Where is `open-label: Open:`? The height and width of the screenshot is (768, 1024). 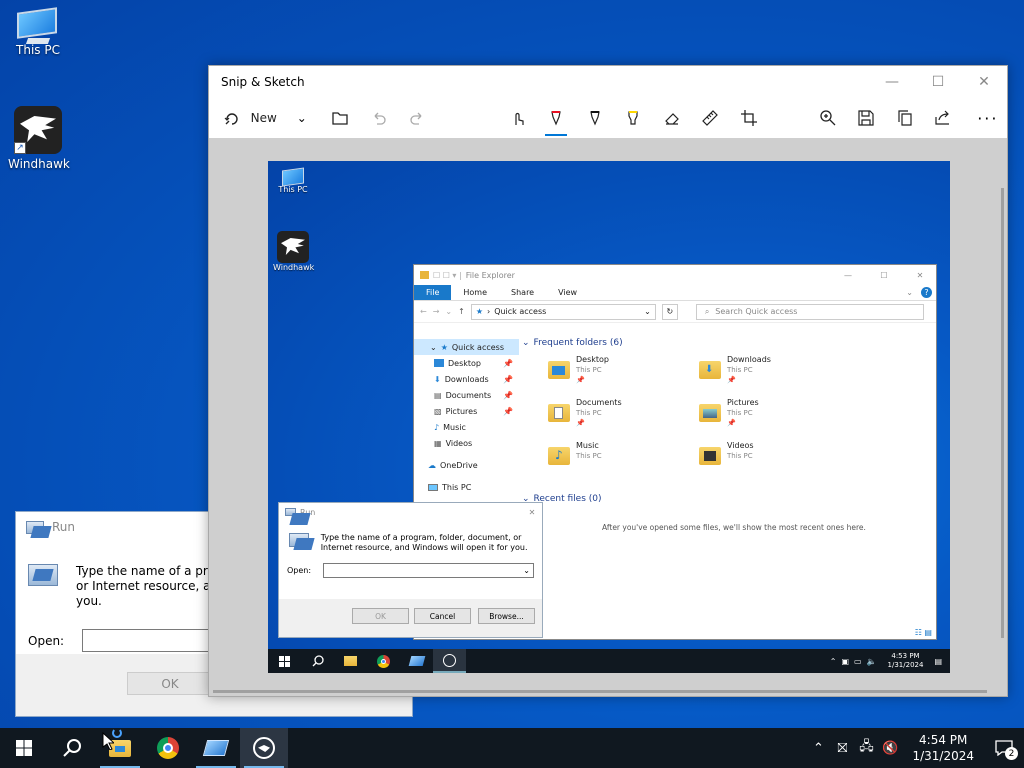
open-label: Open: is located at coordinates (299, 570).